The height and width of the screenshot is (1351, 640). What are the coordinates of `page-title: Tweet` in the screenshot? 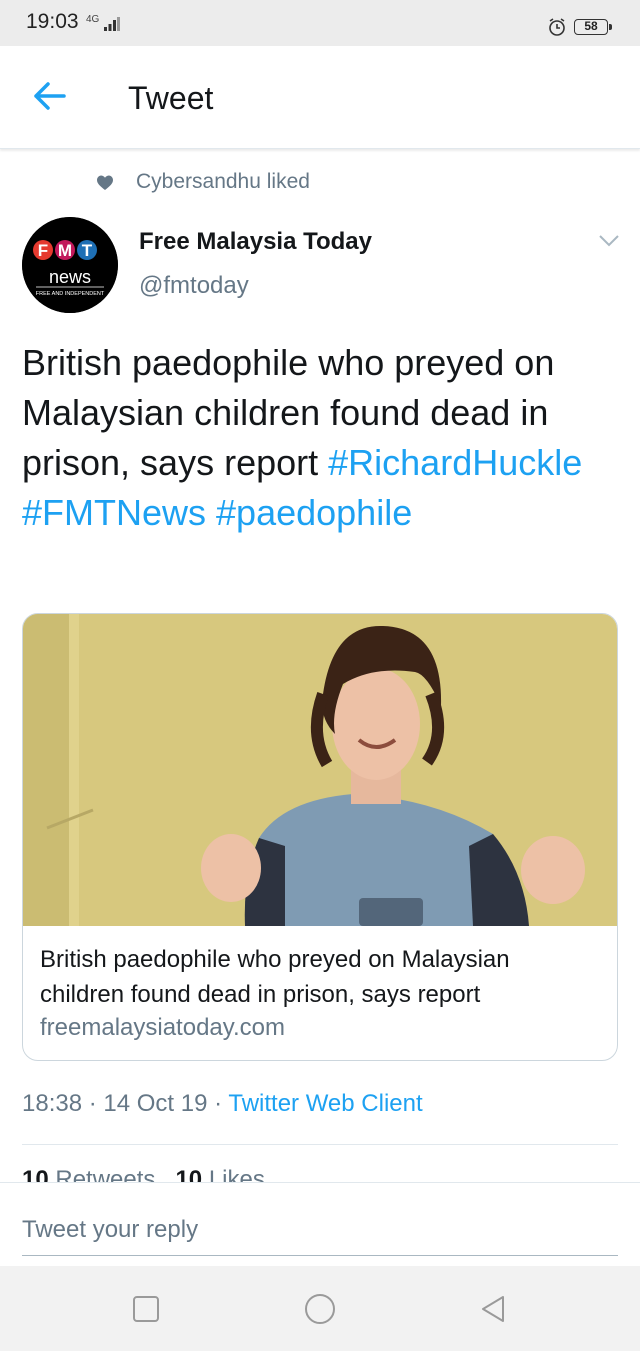 It's located at (171, 98).